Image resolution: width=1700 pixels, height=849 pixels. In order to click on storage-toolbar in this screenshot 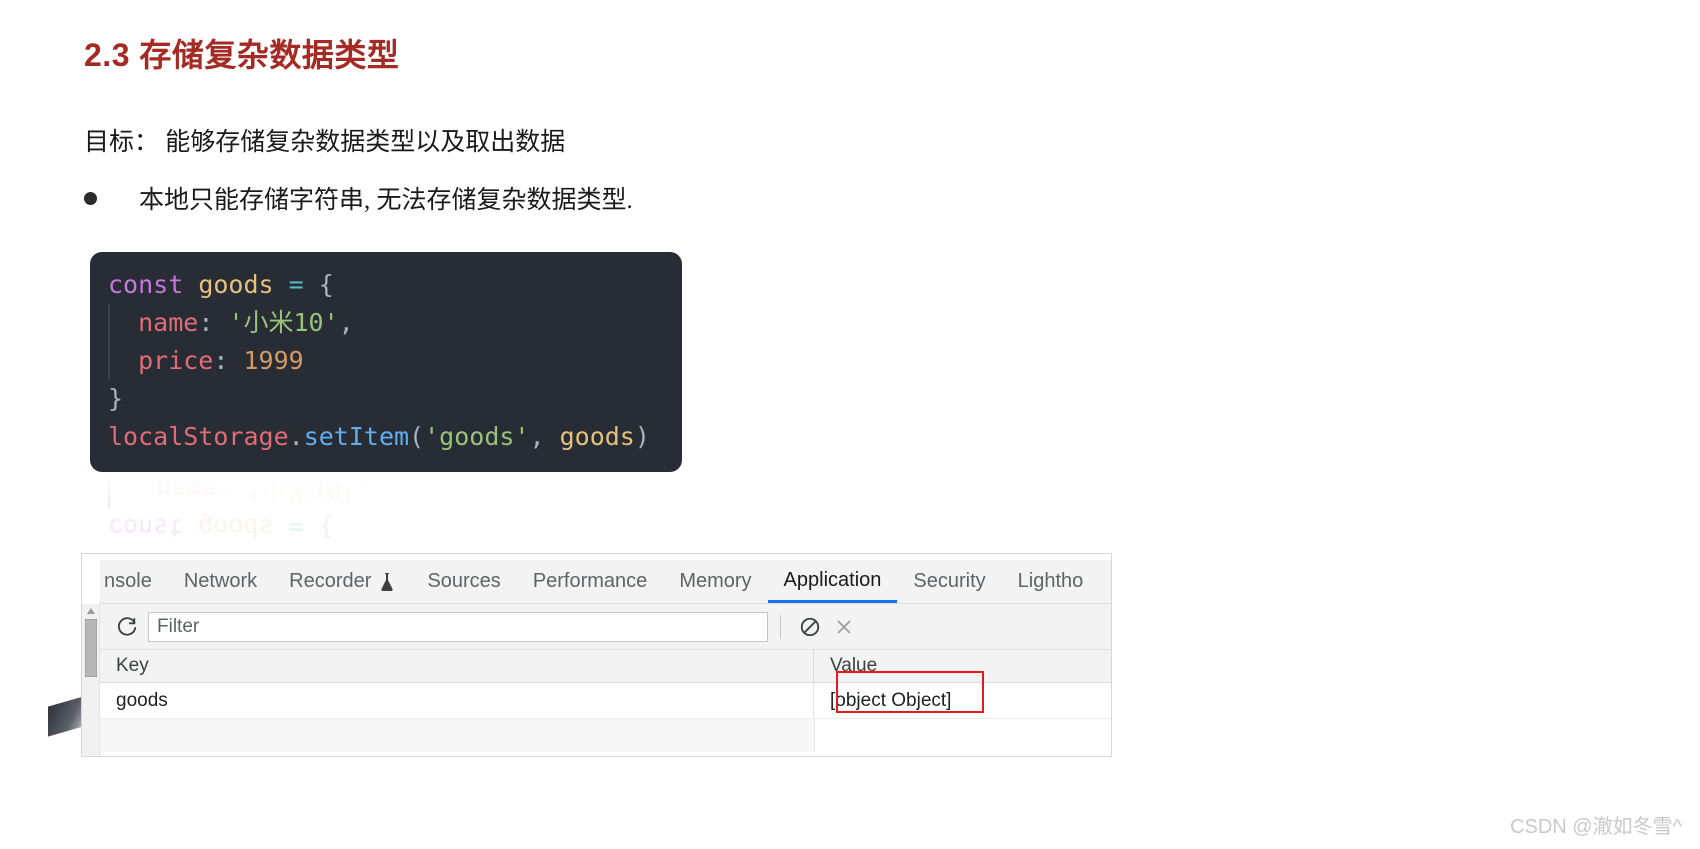, I will do `click(605, 627)`.